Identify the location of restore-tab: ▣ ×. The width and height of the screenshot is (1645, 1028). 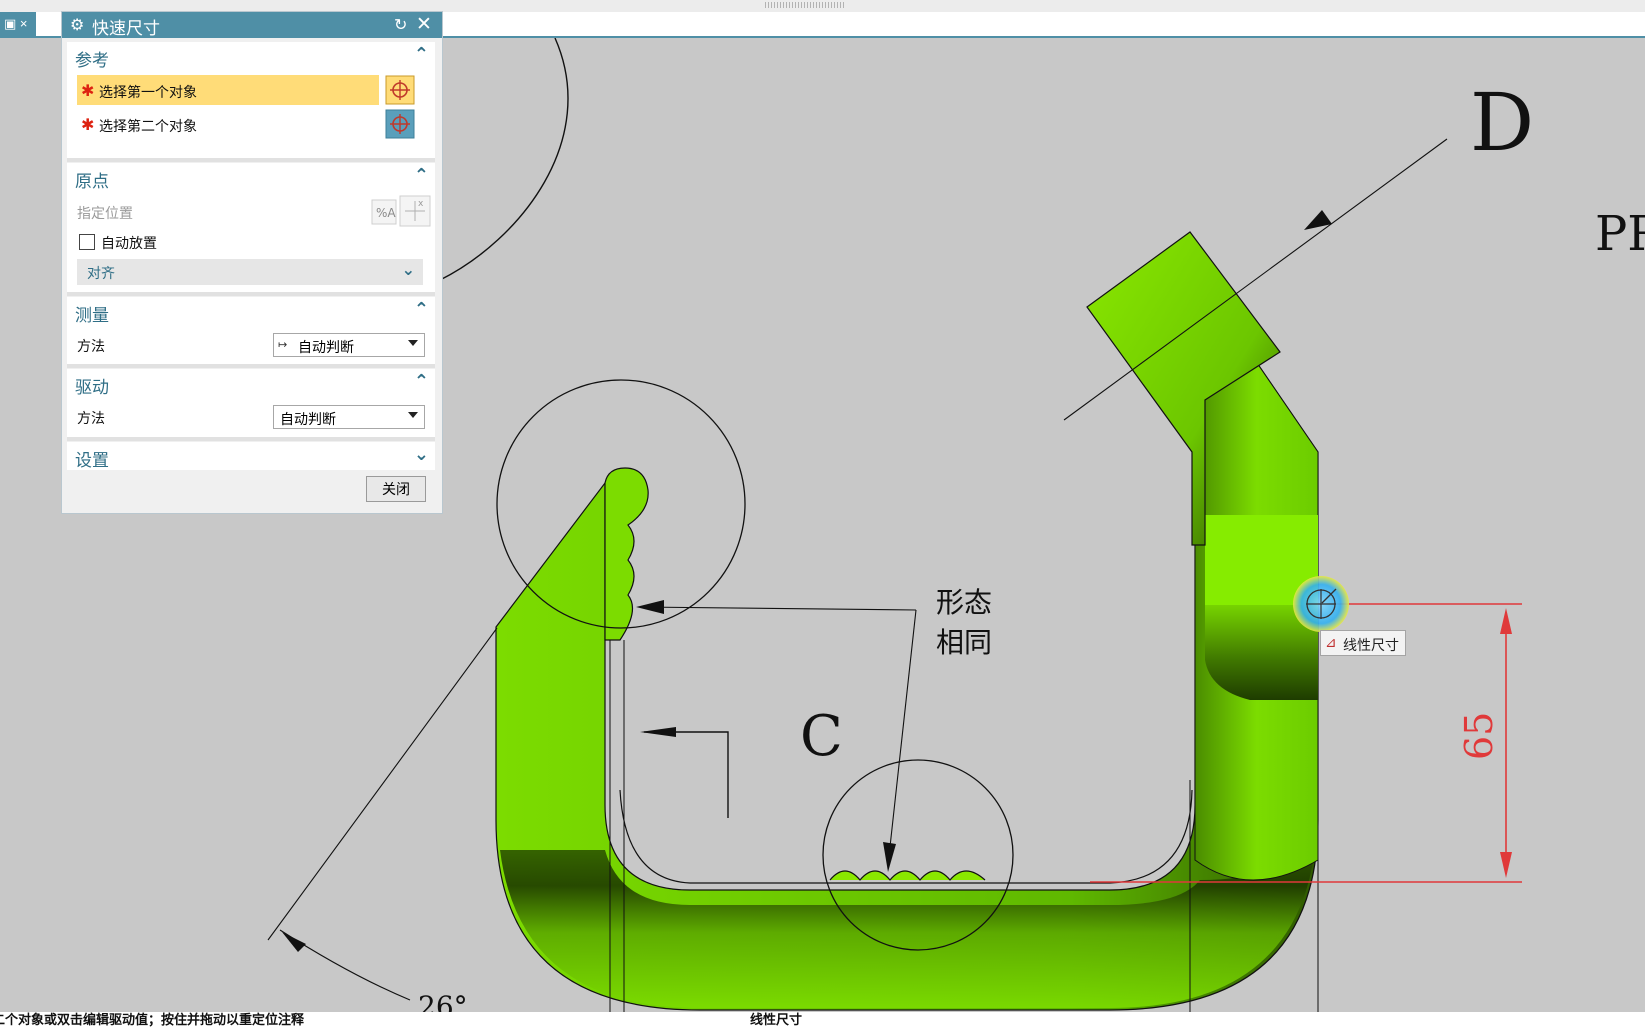
(18, 24).